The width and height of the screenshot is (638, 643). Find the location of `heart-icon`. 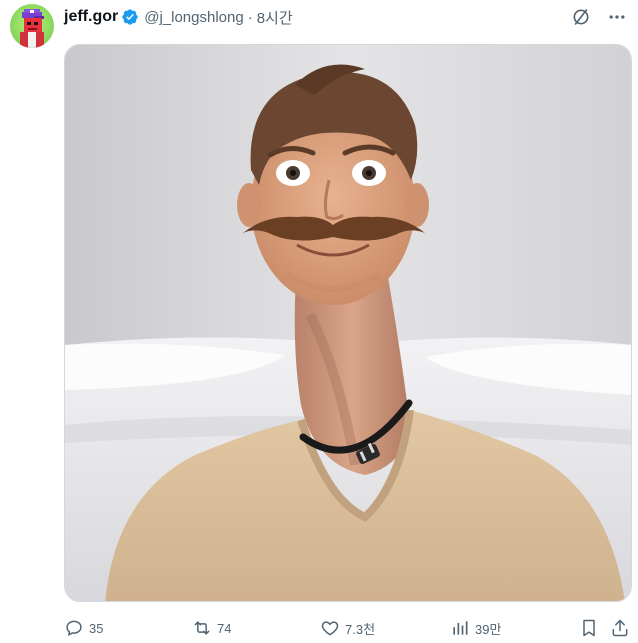

heart-icon is located at coordinates (330, 628).